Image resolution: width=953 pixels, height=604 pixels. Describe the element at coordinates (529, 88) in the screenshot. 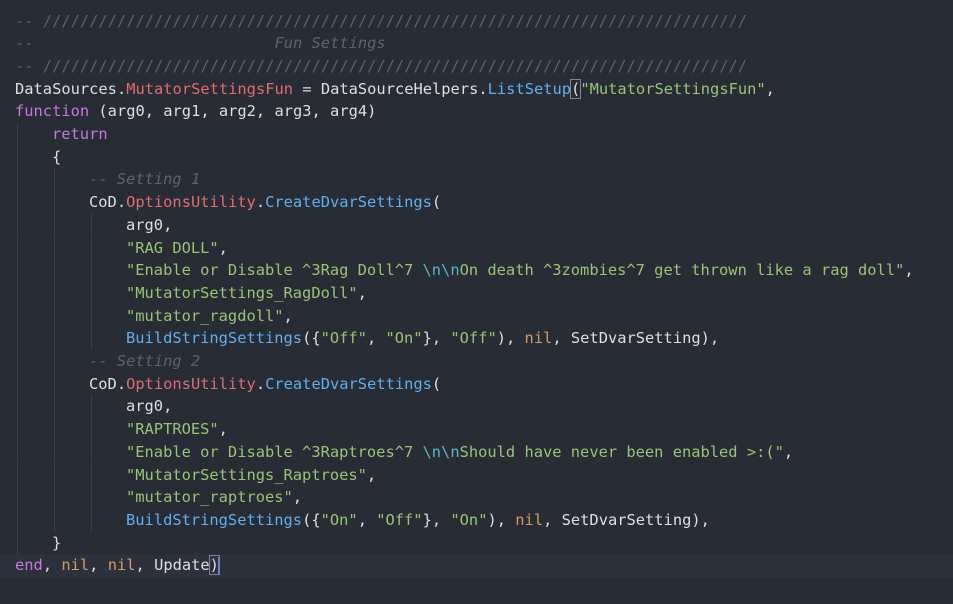

I see `code-token: ListSetup` at that location.